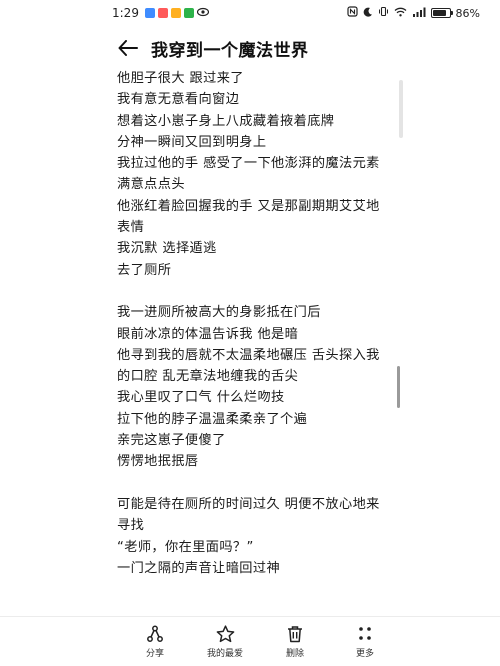 The image size is (500, 666). Describe the element at coordinates (368, 13) in the screenshot. I see `moon-icon` at that location.